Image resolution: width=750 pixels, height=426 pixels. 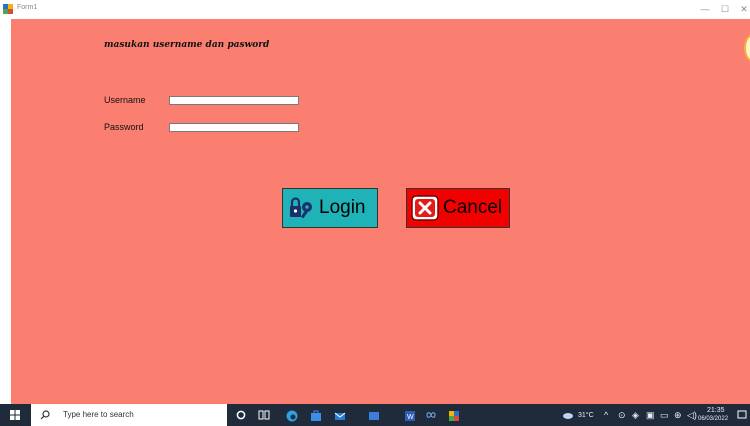 What do you see at coordinates (241, 415) in the screenshot?
I see `cortana-icon` at bounding box center [241, 415].